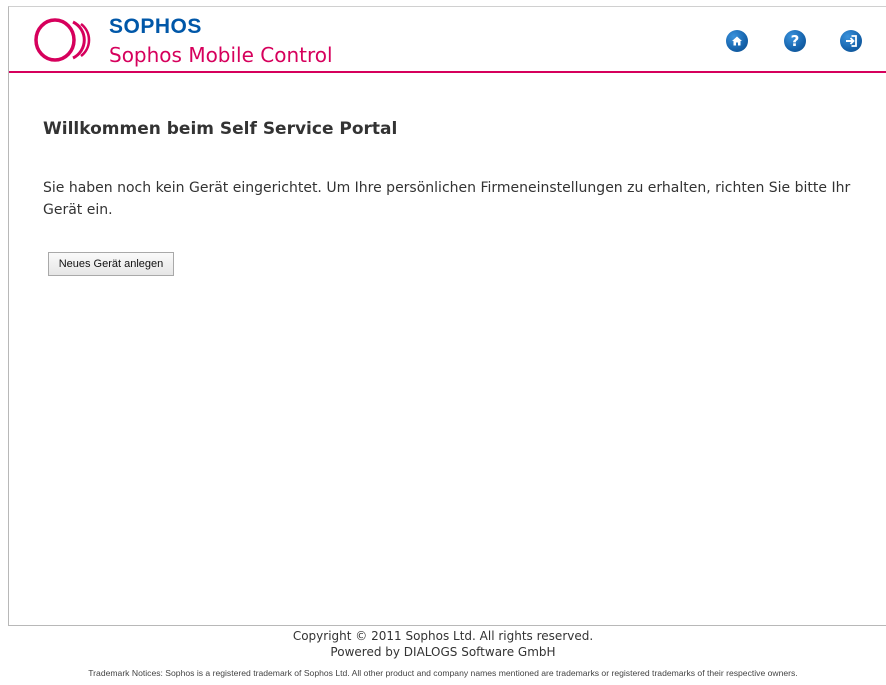 Image resolution: width=886 pixels, height=685 pixels. I want to click on help-icon: ?, so click(795, 41).